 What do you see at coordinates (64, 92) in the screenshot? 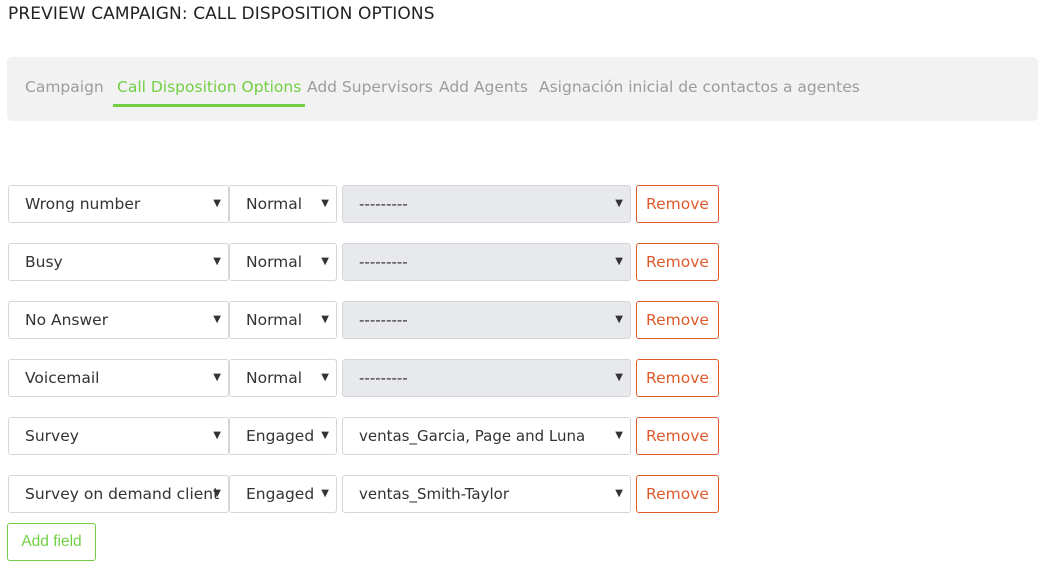
I see `tab-campaign: Campaign` at bounding box center [64, 92].